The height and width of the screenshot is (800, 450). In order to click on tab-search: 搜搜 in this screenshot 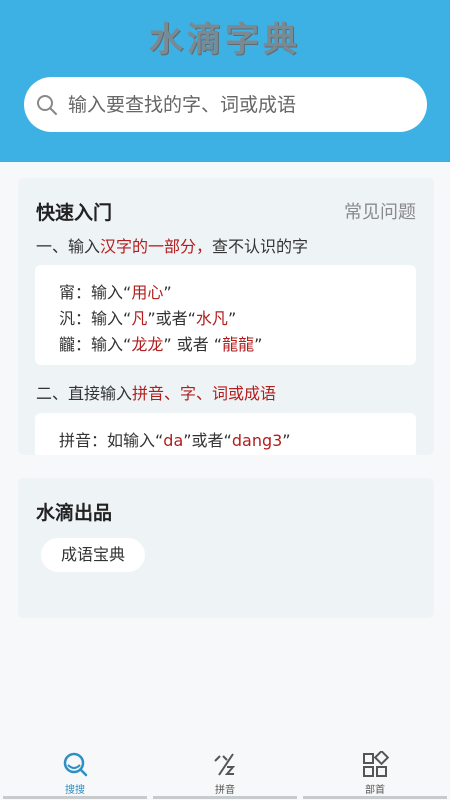, I will do `click(75, 772)`.